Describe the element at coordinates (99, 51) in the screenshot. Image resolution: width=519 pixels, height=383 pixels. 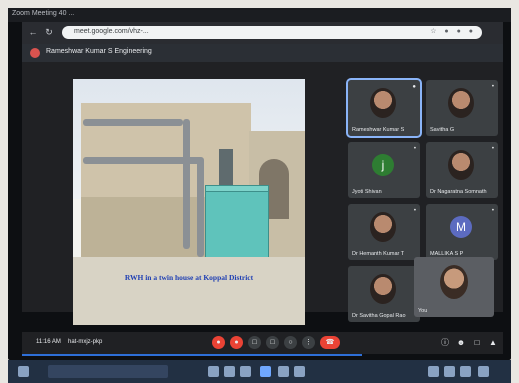
I see `meeting-title: Rameshwar Kumar S Engineering` at that location.